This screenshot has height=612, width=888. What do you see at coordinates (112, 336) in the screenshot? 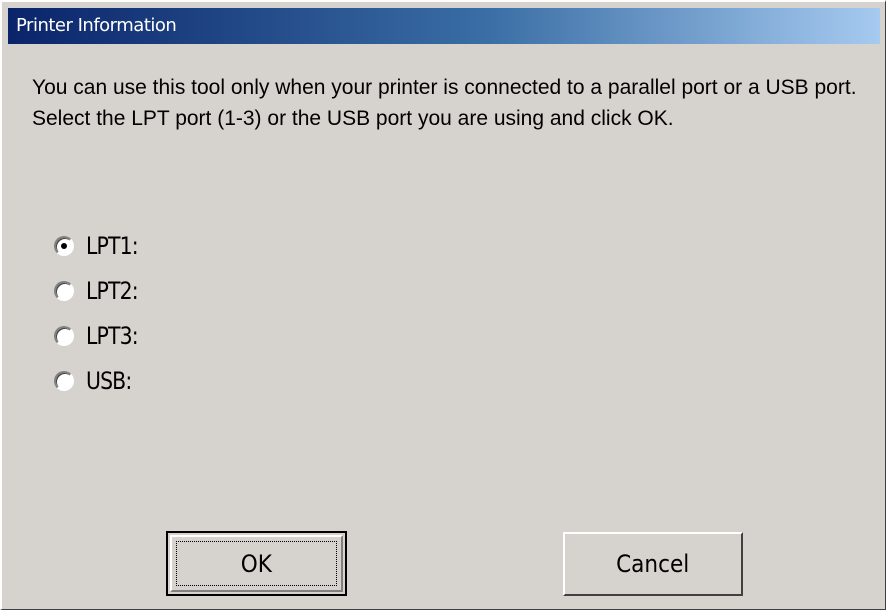
I see `radio-label-lpt3: LPT3:` at bounding box center [112, 336].